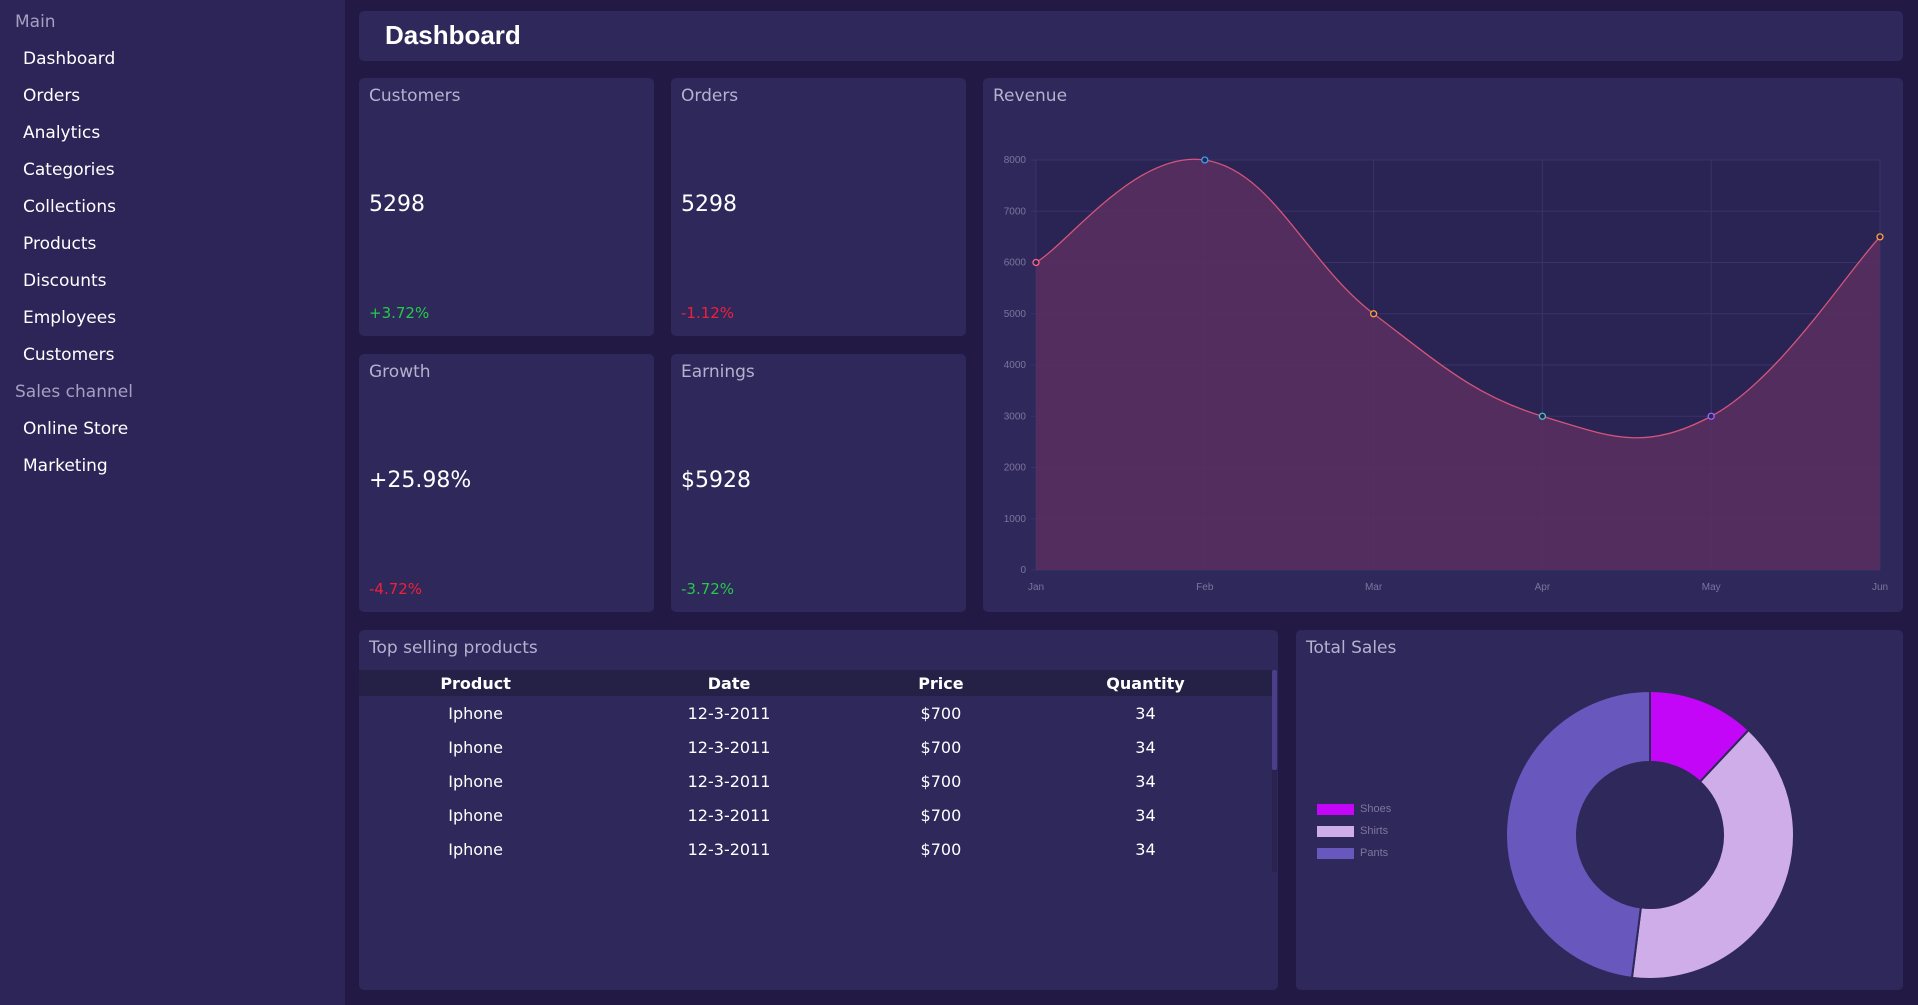 The width and height of the screenshot is (1918, 1005). What do you see at coordinates (399, 313) in the screenshot?
I see `stat-change: +3.72%` at bounding box center [399, 313].